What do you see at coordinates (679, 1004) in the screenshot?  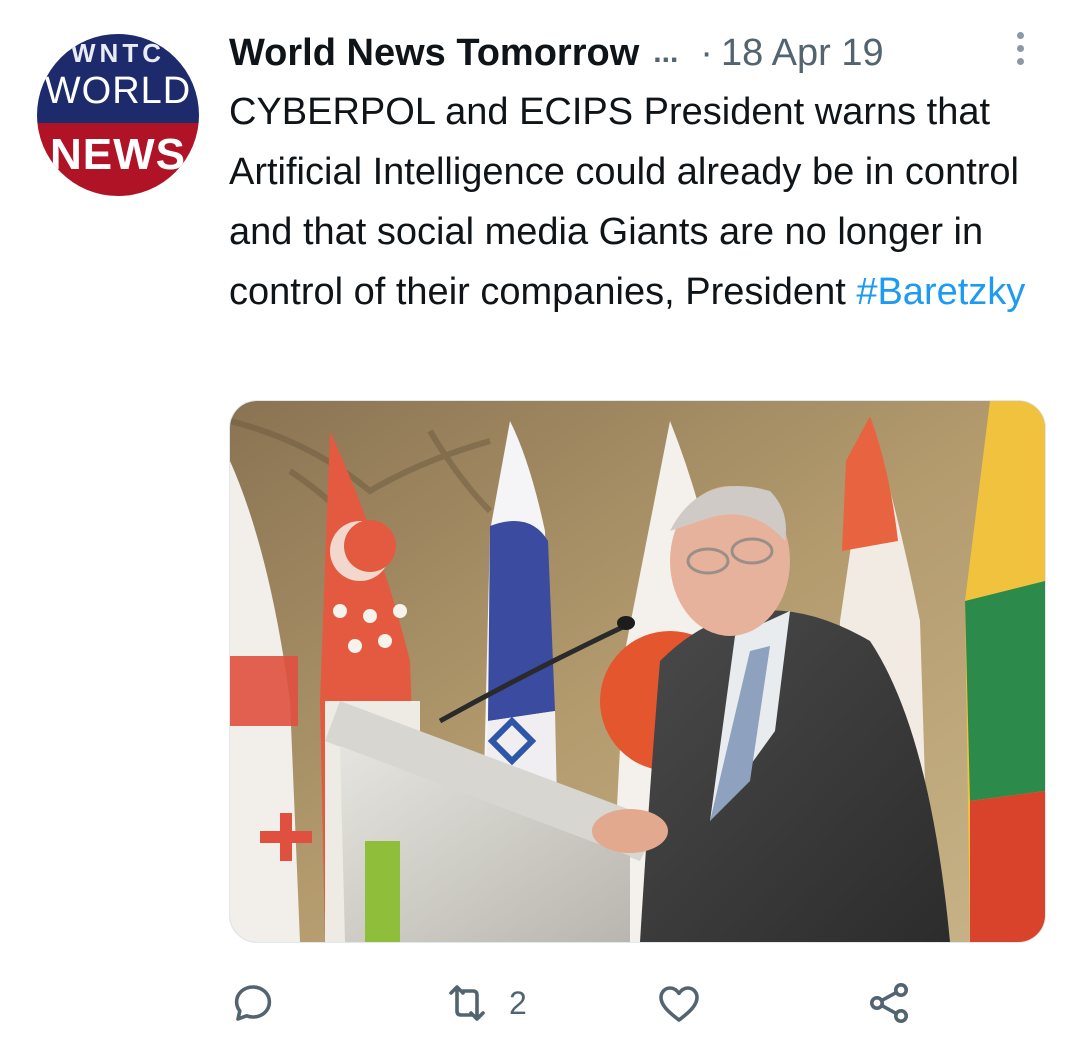 I see `heart-icon` at bounding box center [679, 1004].